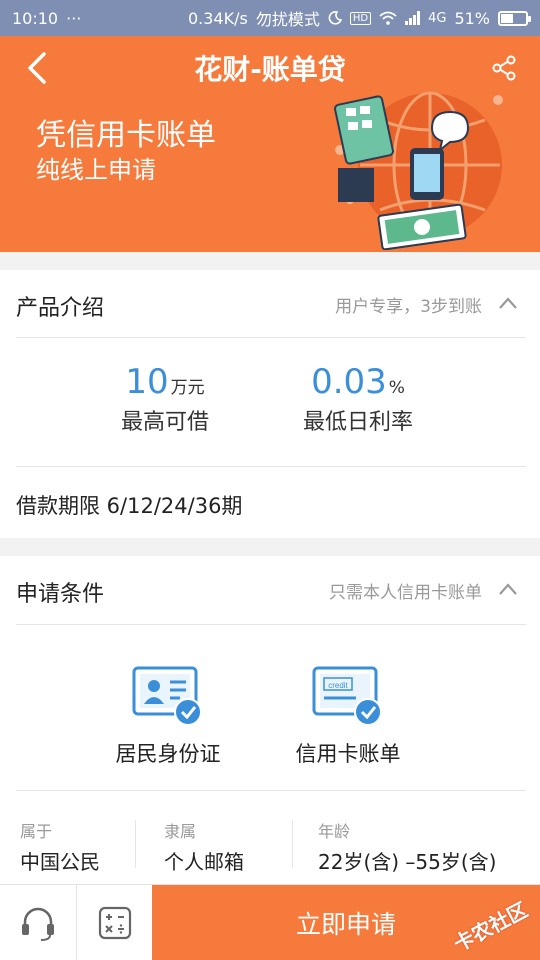 This screenshot has height=960, width=540. I want to click on share-icon, so click(504, 68).